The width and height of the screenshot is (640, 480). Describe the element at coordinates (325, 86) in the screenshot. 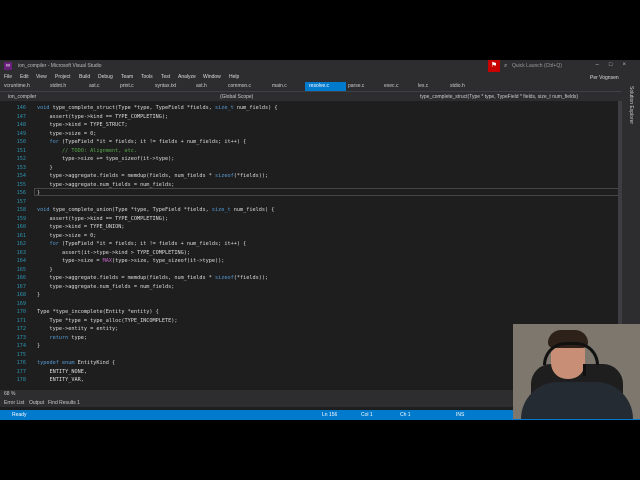

I see `tab-resolve: resolve.c` at that location.